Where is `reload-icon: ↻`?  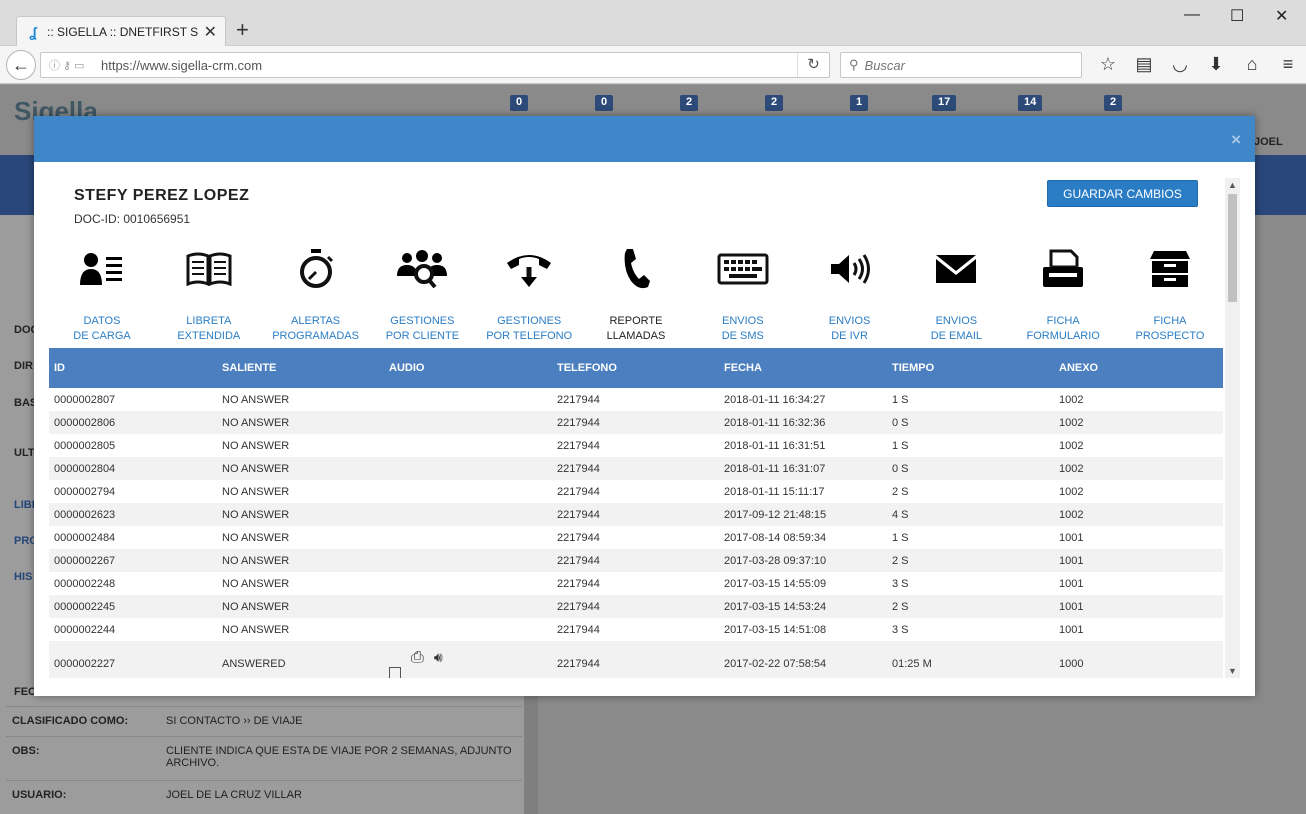 reload-icon: ↻ is located at coordinates (813, 65).